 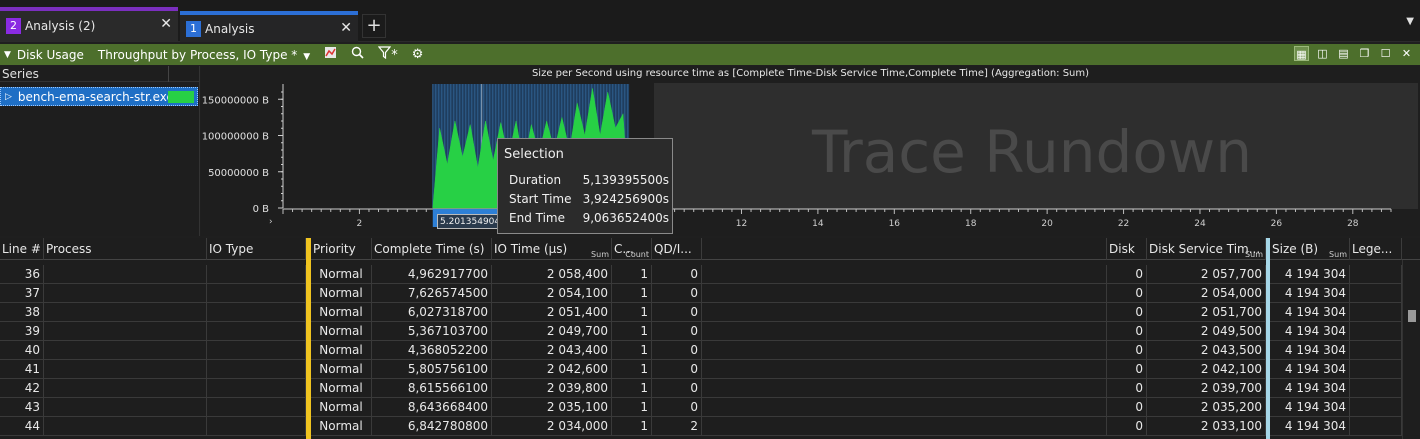 I want to click on graph-and-table-icon: ▦, so click(x=1301, y=53).